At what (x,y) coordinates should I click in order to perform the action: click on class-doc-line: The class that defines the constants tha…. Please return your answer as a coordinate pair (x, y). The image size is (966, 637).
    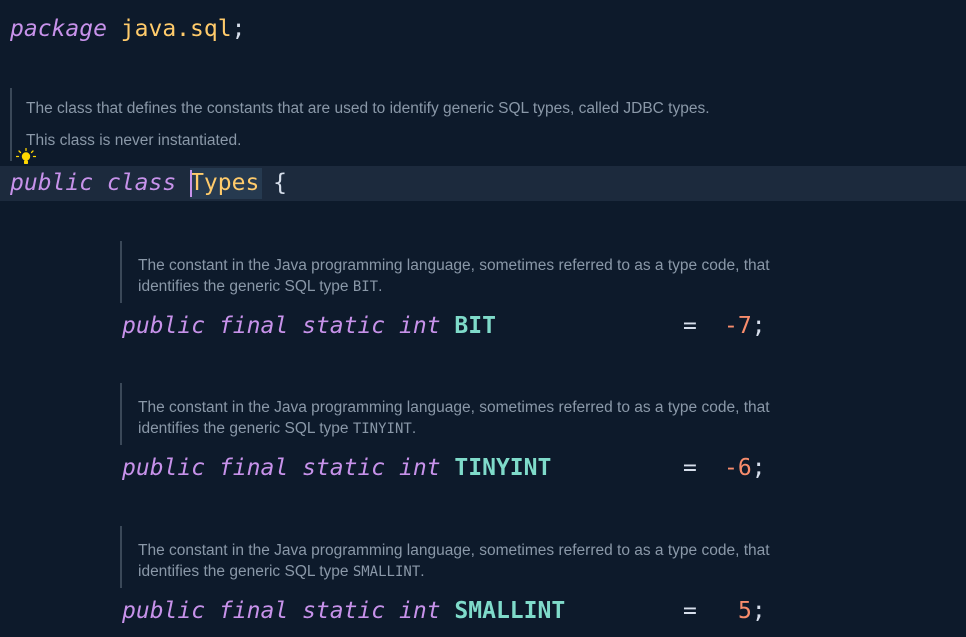
    Looking at the image, I should click on (368, 108).